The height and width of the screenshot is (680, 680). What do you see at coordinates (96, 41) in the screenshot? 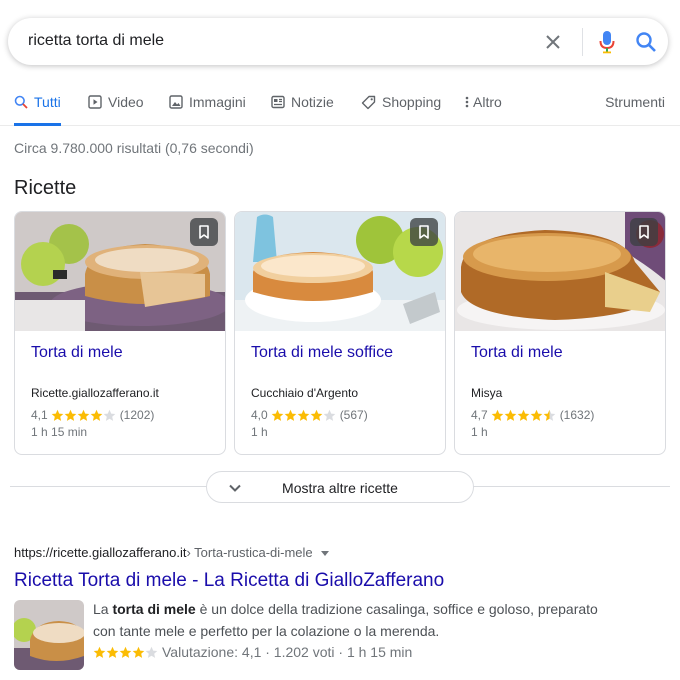
I see `search-input: ricetta torta di mele` at bounding box center [96, 41].